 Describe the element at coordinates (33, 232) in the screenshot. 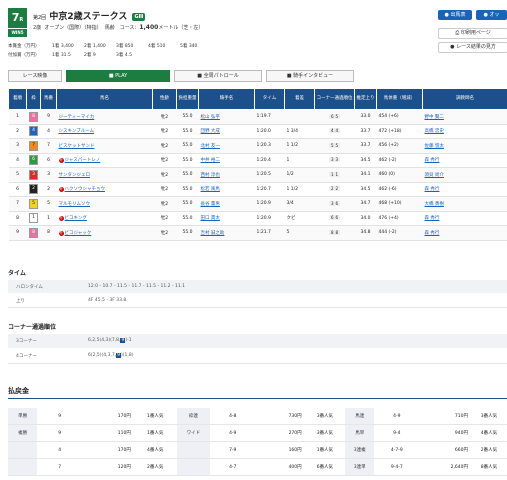

I see `waku-badge: 8` at that location.